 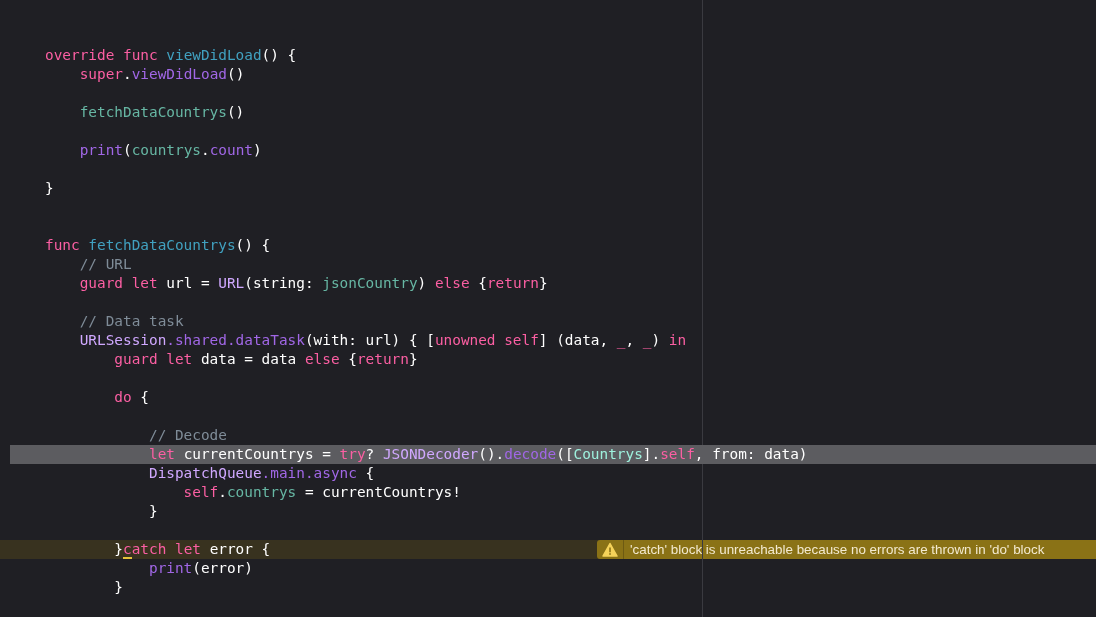 What do you see at coordinates (170, 150) in the screenshot?
I see `code-line: print(countrys.count)` at bounding box center [170, 150].